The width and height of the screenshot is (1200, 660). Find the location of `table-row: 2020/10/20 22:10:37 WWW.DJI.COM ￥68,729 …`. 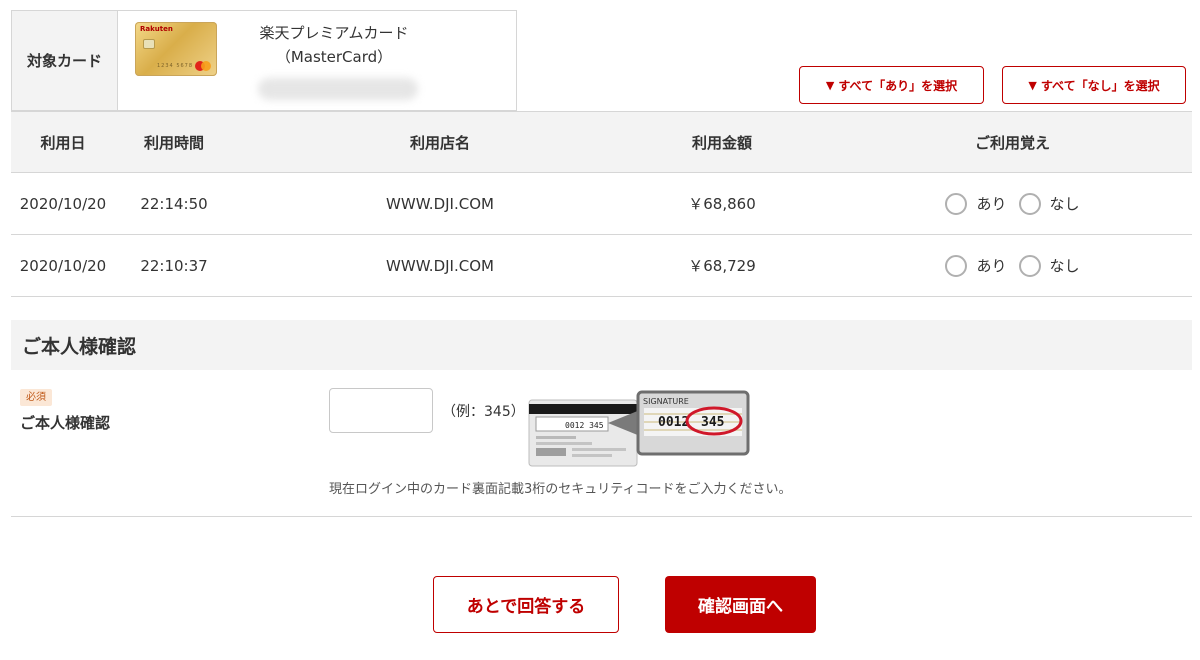

table-row: 2020/10/20 22:10:37 WWW.DJI.COM ￥68,729 … is located at coordinates (601, 266).